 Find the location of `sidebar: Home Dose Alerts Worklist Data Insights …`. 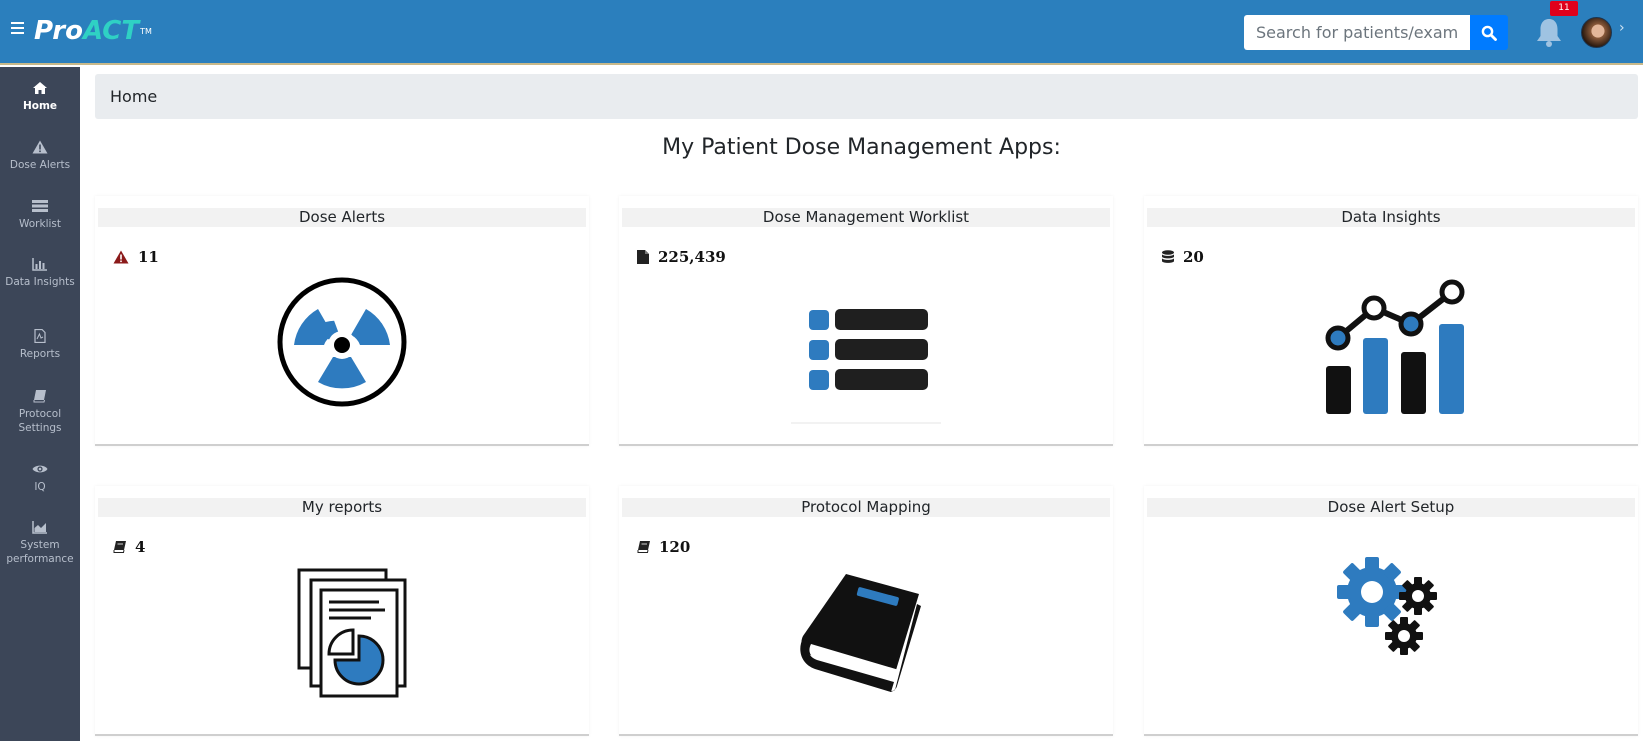

sidebar: Home Dose Alerts Worklist Data Insights … is located at coordinates (40, 404).